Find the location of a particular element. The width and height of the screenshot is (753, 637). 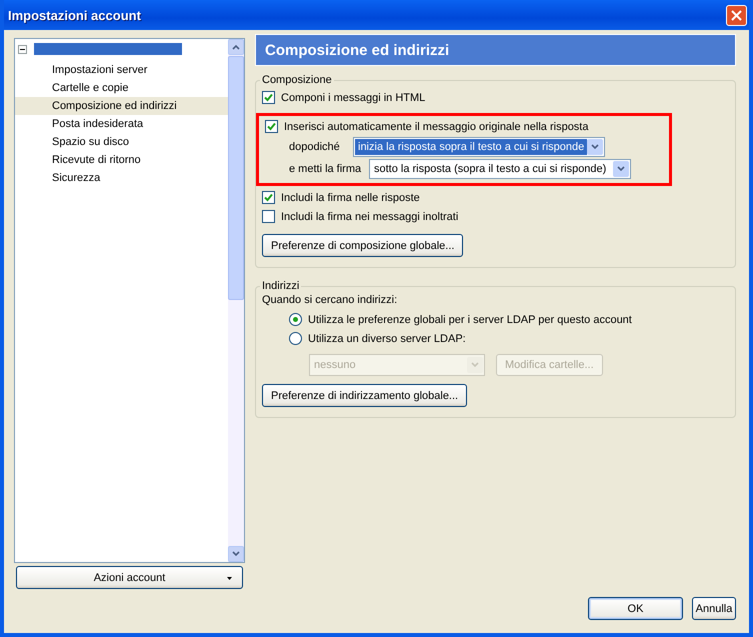

checkbox-label: Includi la firma nei messaggi inoltrati is located at coordinates (369, 216).